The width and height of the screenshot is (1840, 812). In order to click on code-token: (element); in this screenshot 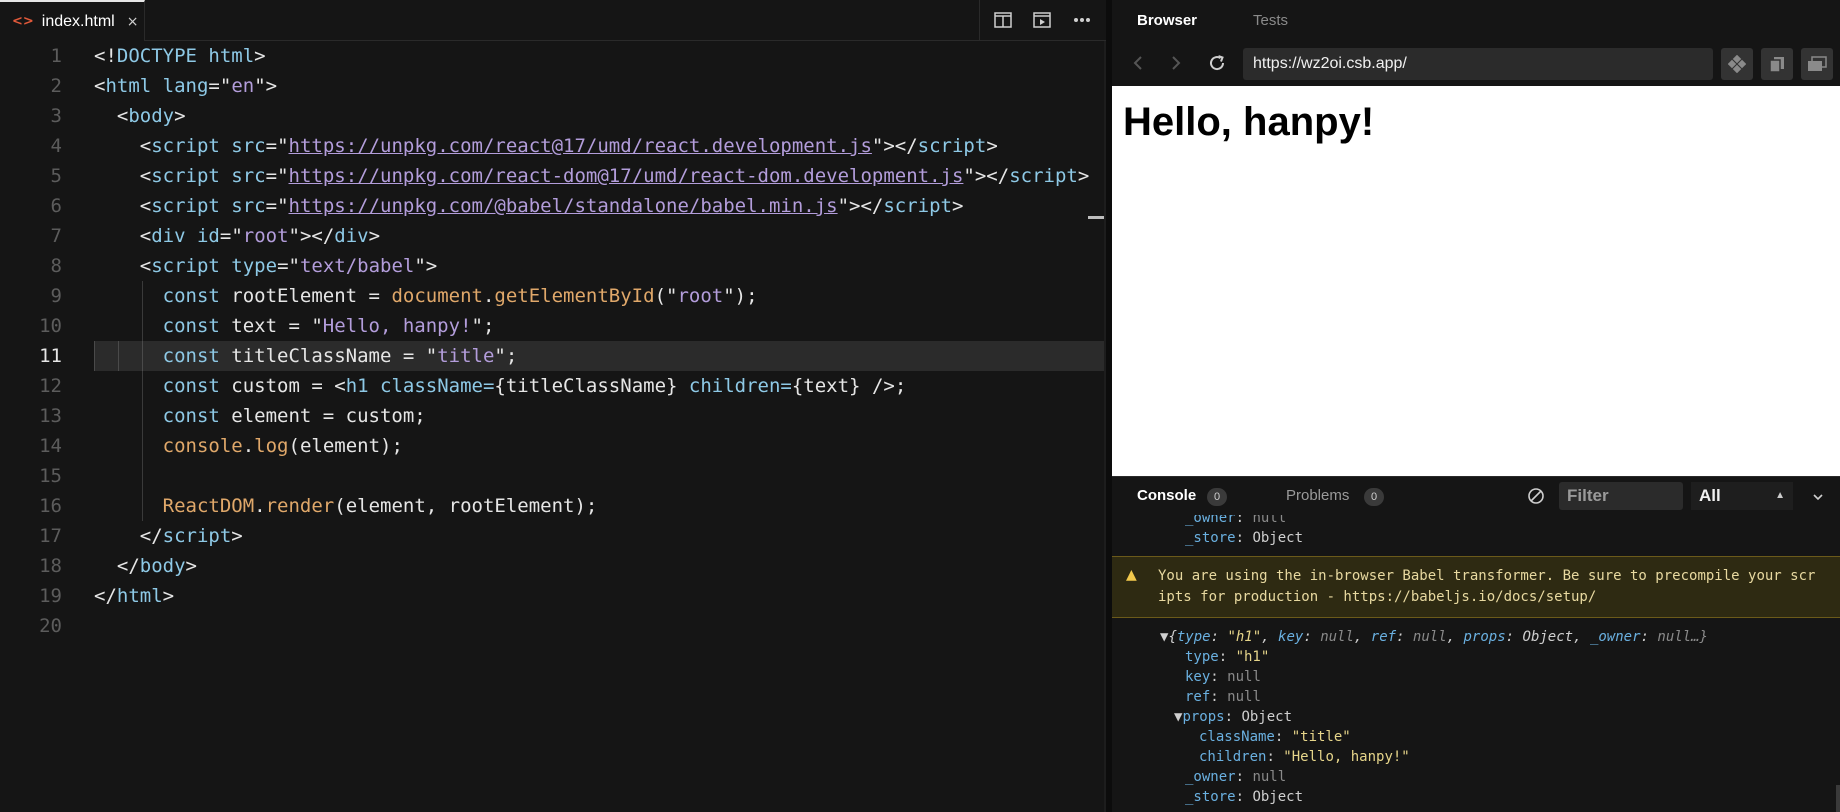, I will do `click(345, 446)`.